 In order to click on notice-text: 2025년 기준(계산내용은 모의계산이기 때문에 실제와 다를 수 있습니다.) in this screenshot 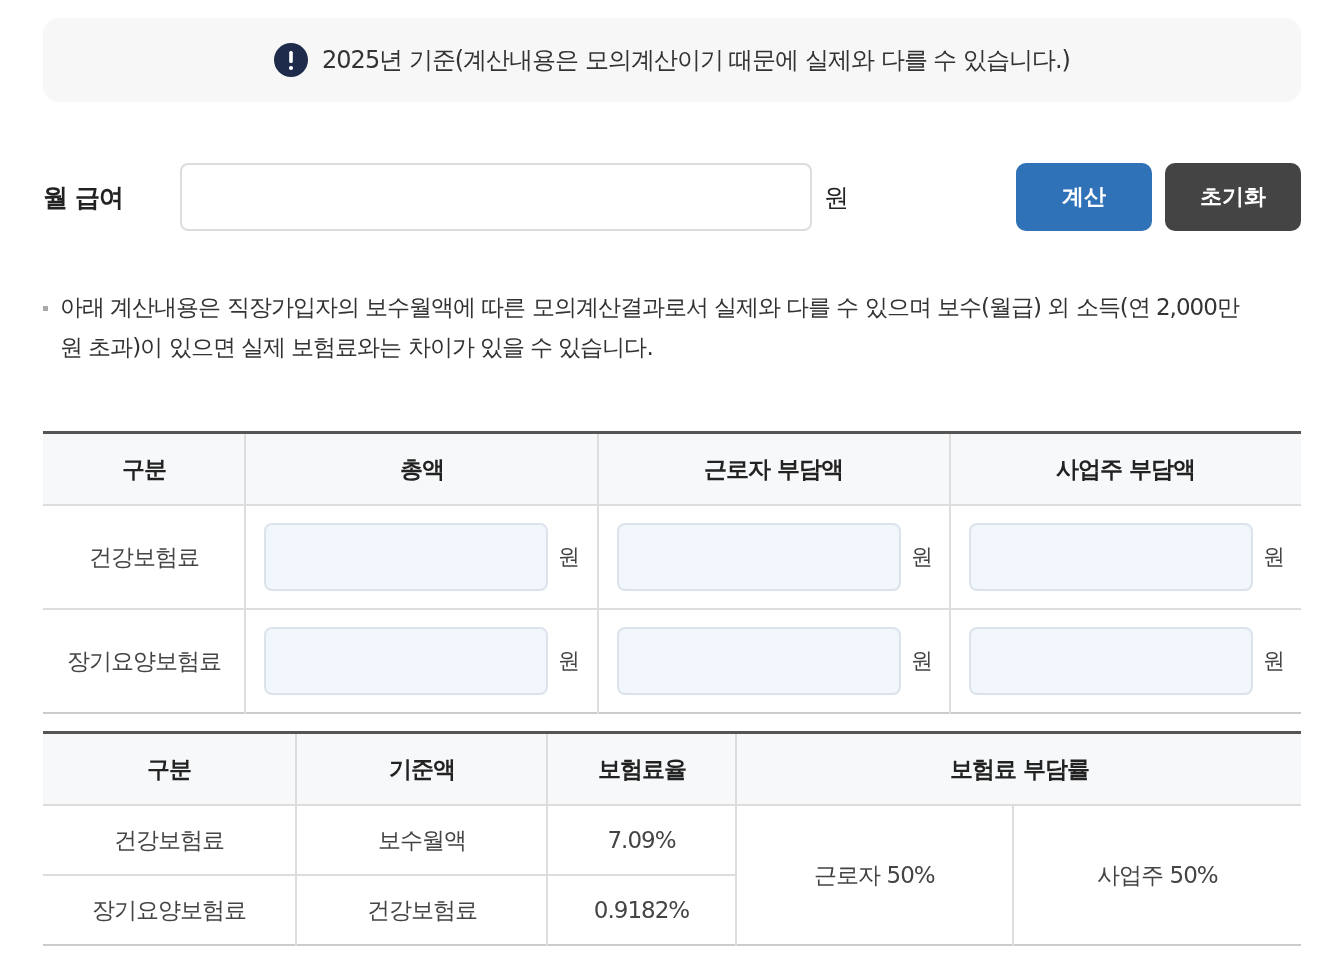, I will do `click(696, 60)`.